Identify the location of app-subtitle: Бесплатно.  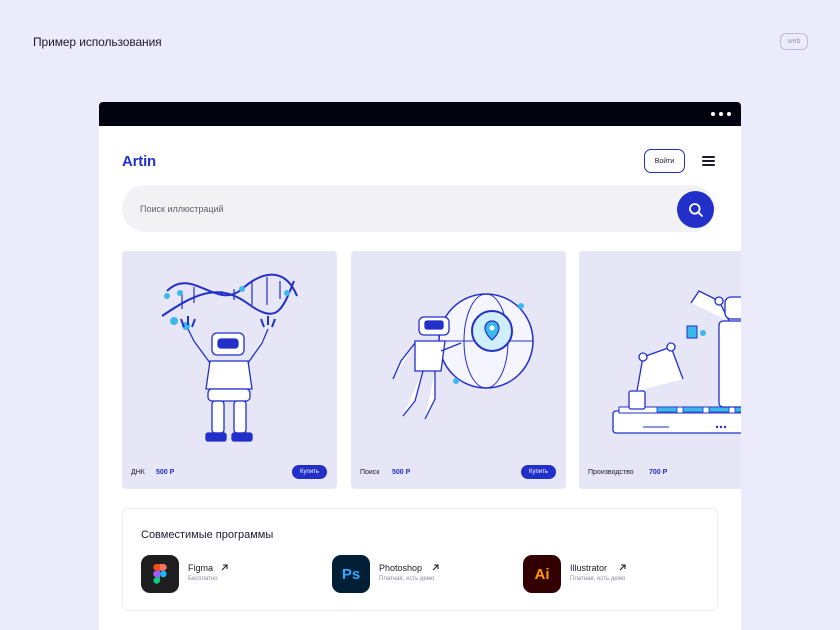
(203, 579).